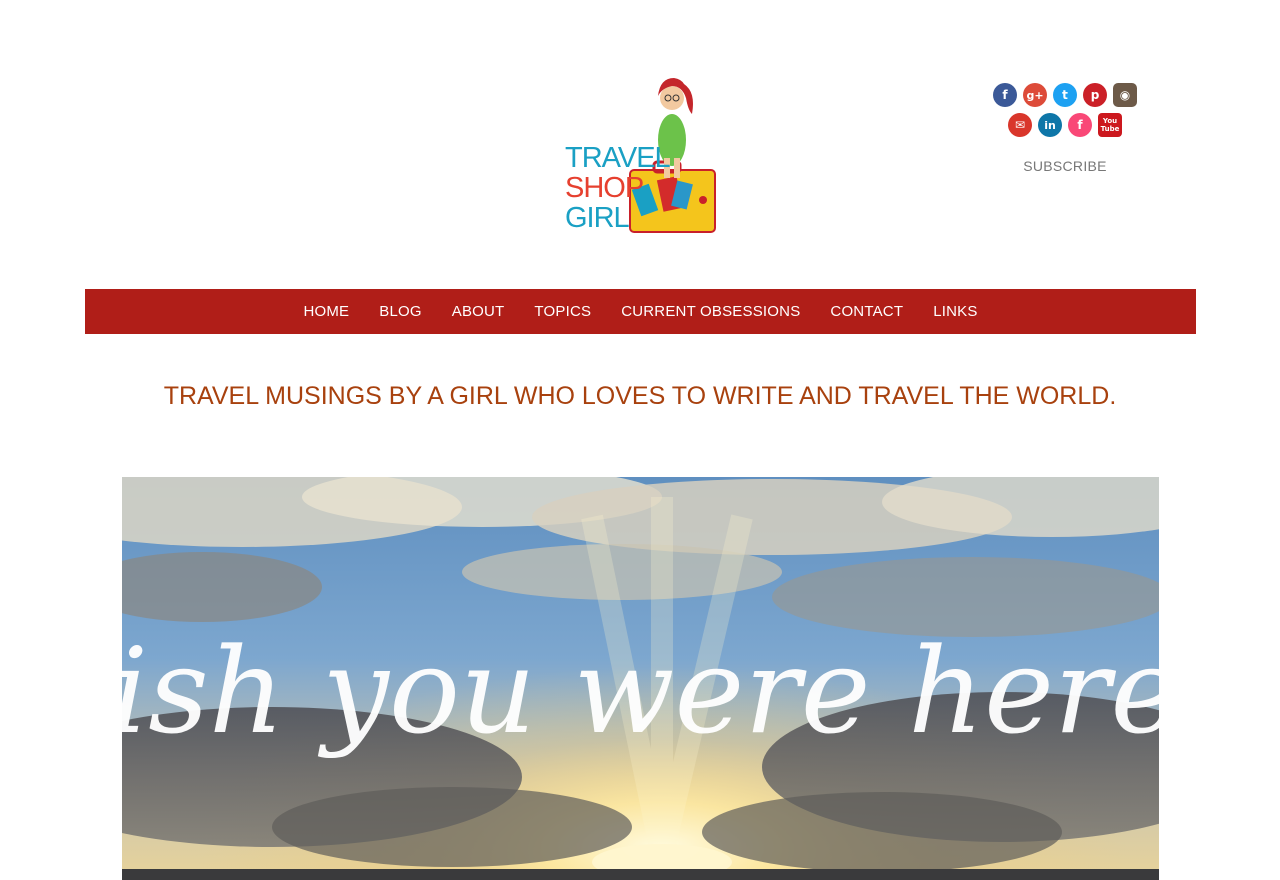 This screenshot has height=880, width=1280. What do you see at coordinates (326, 311) in the screenshot?
I see `nav-home: HOME` at bounding box center [326, 311].